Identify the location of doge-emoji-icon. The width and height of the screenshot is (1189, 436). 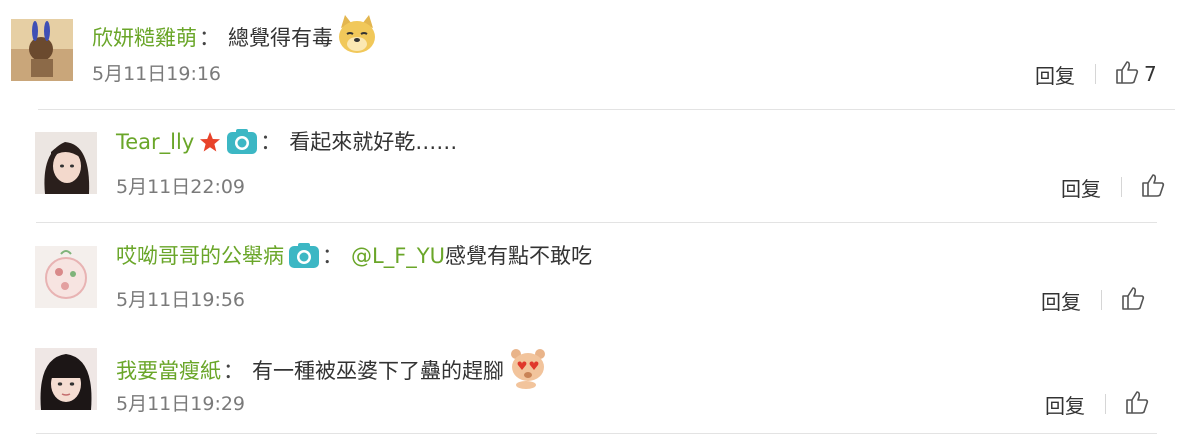
(357, 38).